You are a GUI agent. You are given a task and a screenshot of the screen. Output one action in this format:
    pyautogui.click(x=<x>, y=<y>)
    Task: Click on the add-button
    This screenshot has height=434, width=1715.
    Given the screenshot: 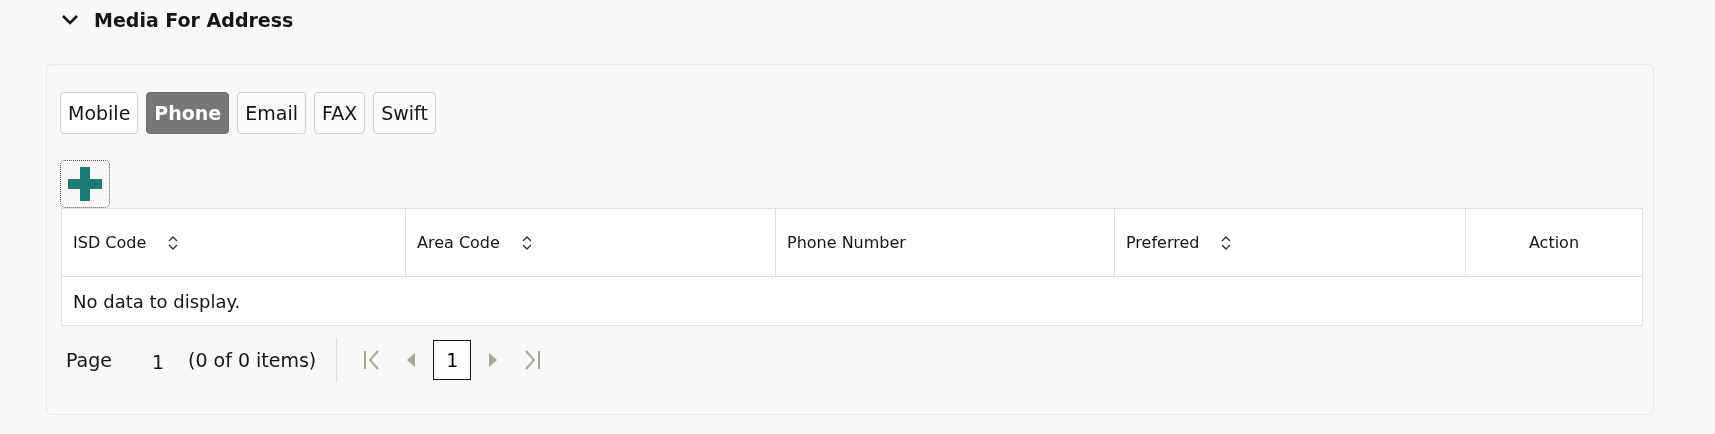 What is the action you would take?
    pyautogui.click(x=85, y=184)
    